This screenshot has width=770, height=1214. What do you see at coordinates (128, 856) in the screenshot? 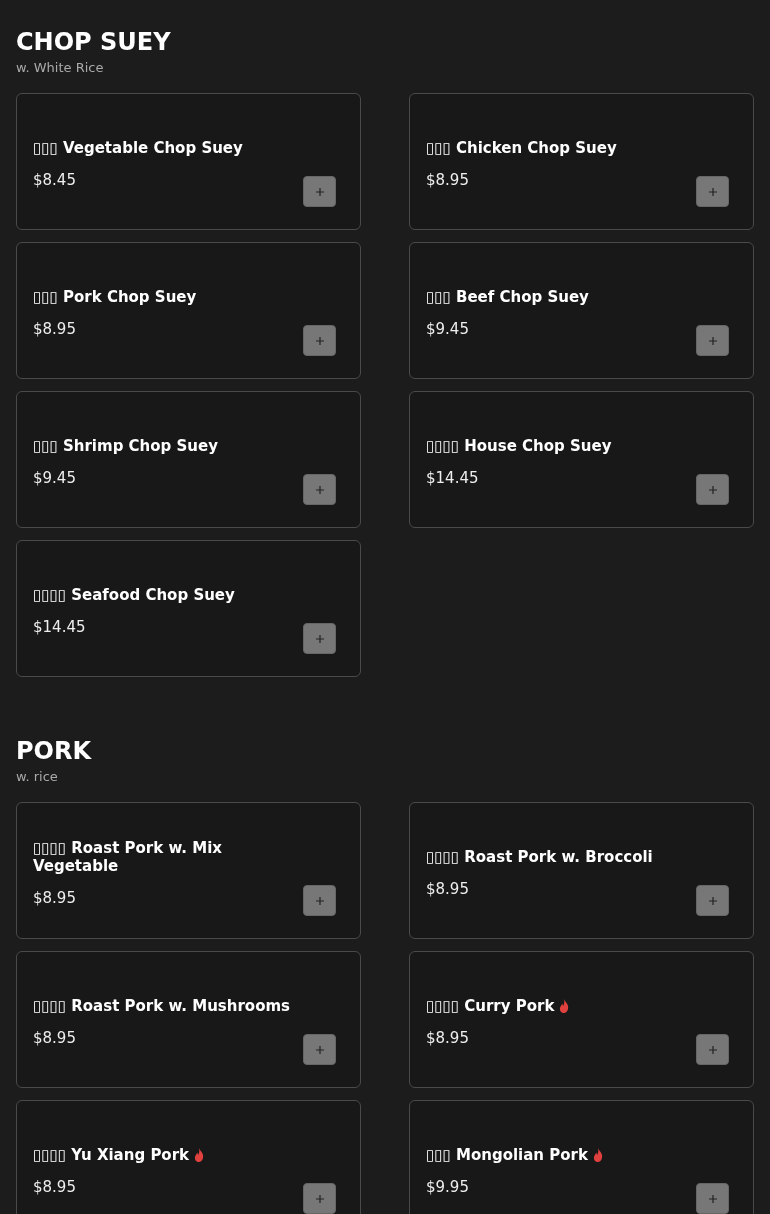
I see `dish-name: ▯▯▯▯ Roast Pork w. Mix Vegetable` at bounding box center [128, 856].